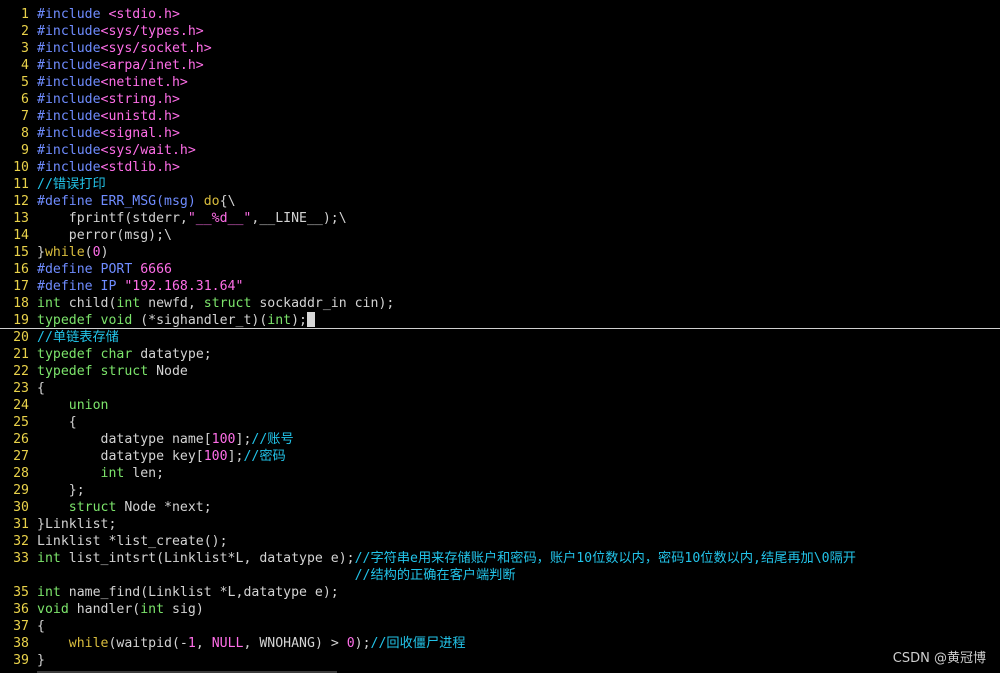 Image resolution: width=1000 pixels, height=673 pixels. What do you see at coordinates (500, 99) in the screenshot?
I see `code-line: 6 #include<string.h>` at bounding box center [500, 99].